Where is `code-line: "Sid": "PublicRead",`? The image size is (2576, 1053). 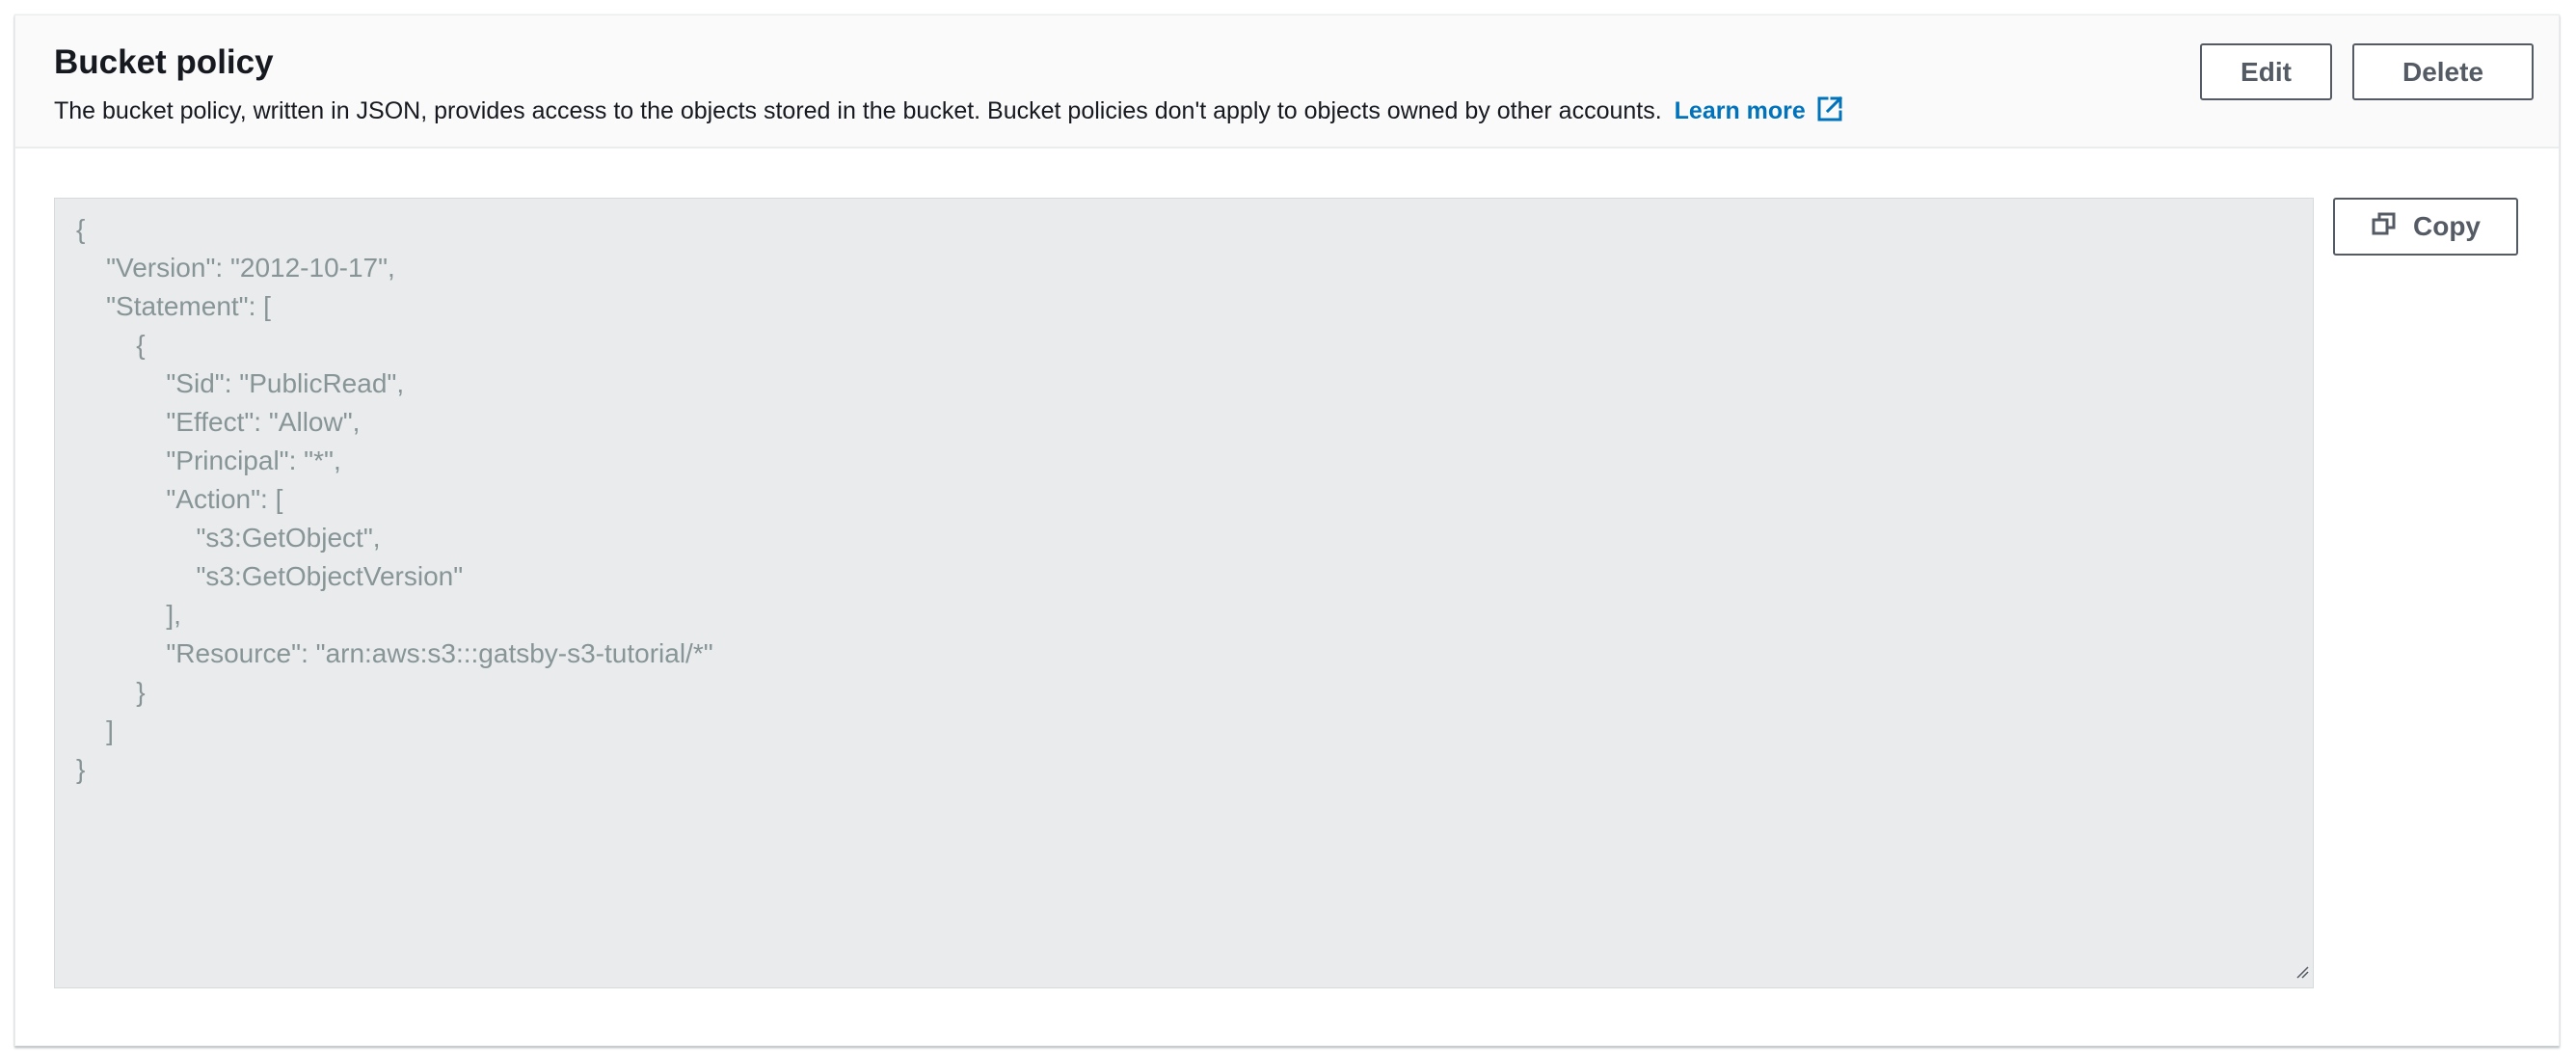 code-line: "Sid": "PublicRead", is located at coordinates (241, 383).